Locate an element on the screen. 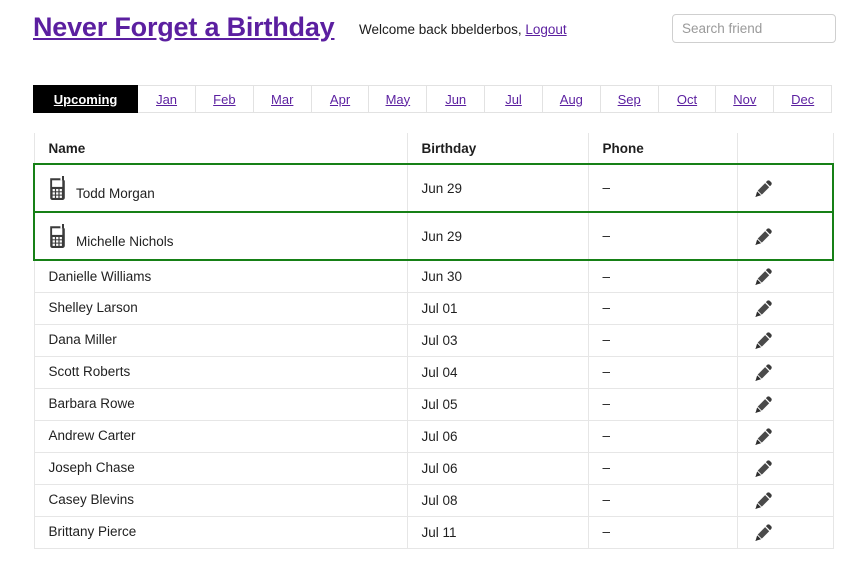 Image resolution: width=862 pixels, height=572 pixels. friend-name: Danielle Williams is located at coordinates (100, 276).